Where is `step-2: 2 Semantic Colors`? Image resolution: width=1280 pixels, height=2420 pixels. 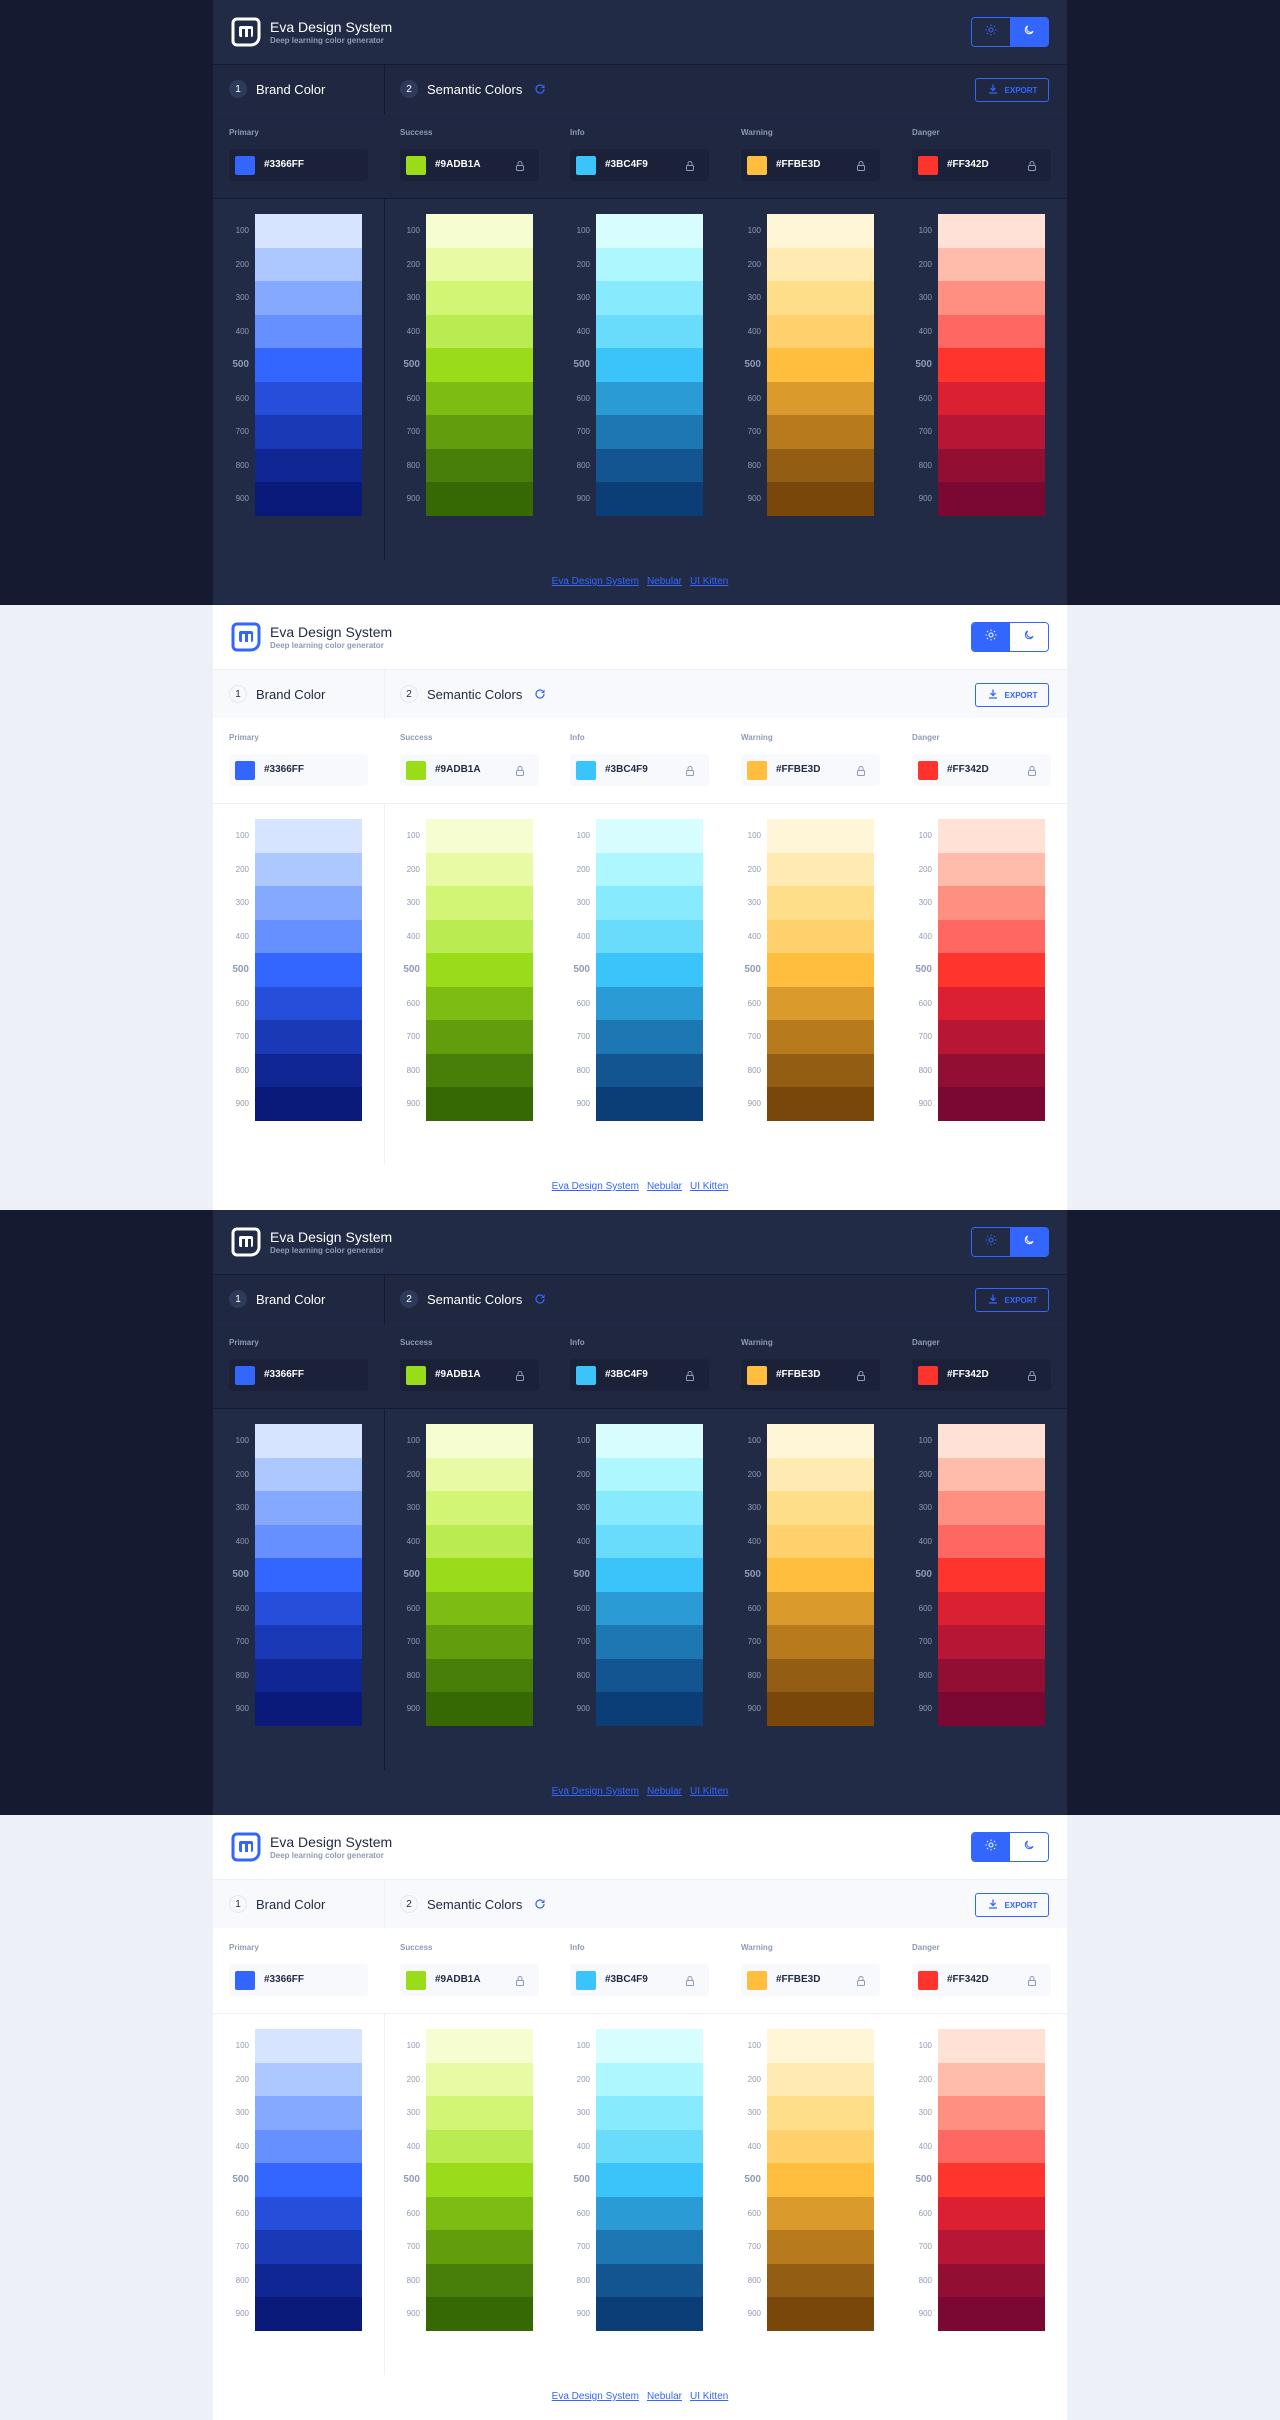 step-2: 2 Semantic Colors is located at coordinates (473, 694).